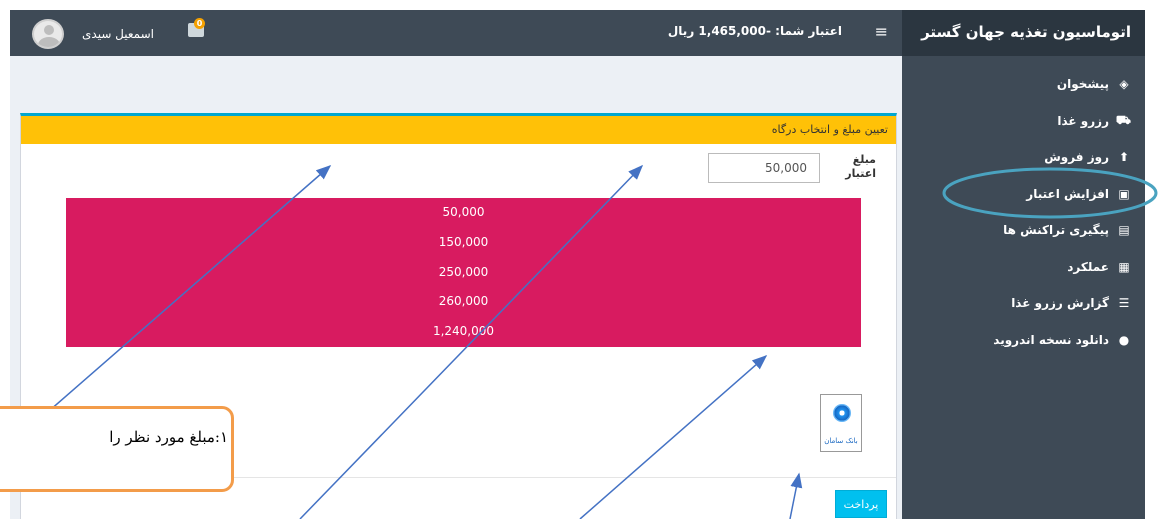 Image resolution: width=1165 pixels, height=519 pixels. What do you see at coordinates (1082, 84) in the screenshot?
I see `sidebar-item-label: پیشخوان` at bounding box center [1082, 84].